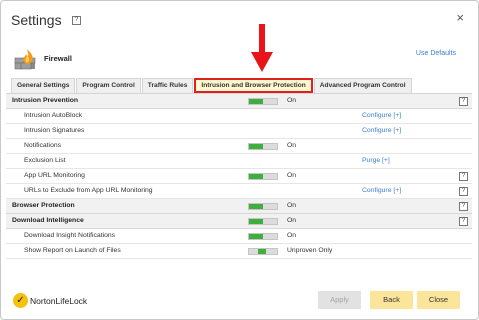 The width and height of the screenshot is (479, 320). What do you see at coordinates (43, 85) in the screenshot?
I see `tab-general-settings: General Settings` at bounding box center [43, 85].